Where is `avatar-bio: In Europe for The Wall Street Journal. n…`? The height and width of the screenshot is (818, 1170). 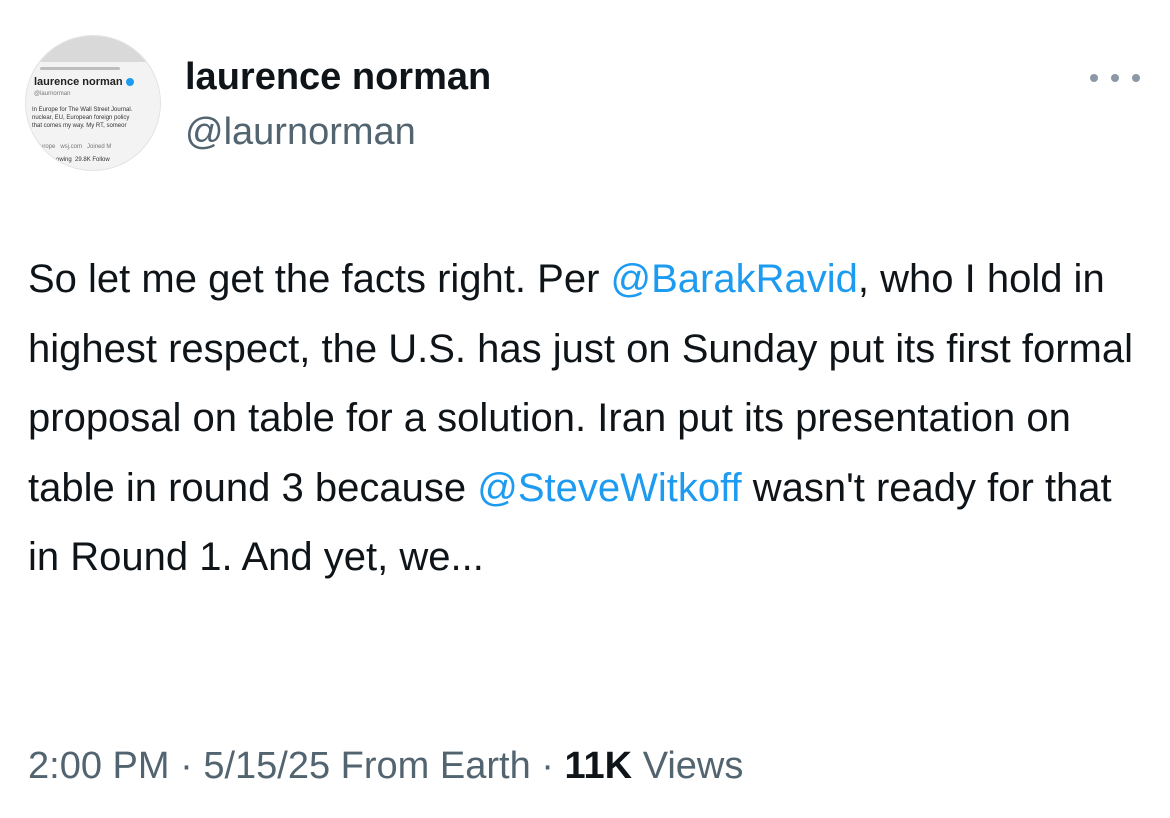 avatar-bio: In Europe for The Wall Street Journal. n… is located at coordinates (82, 118).